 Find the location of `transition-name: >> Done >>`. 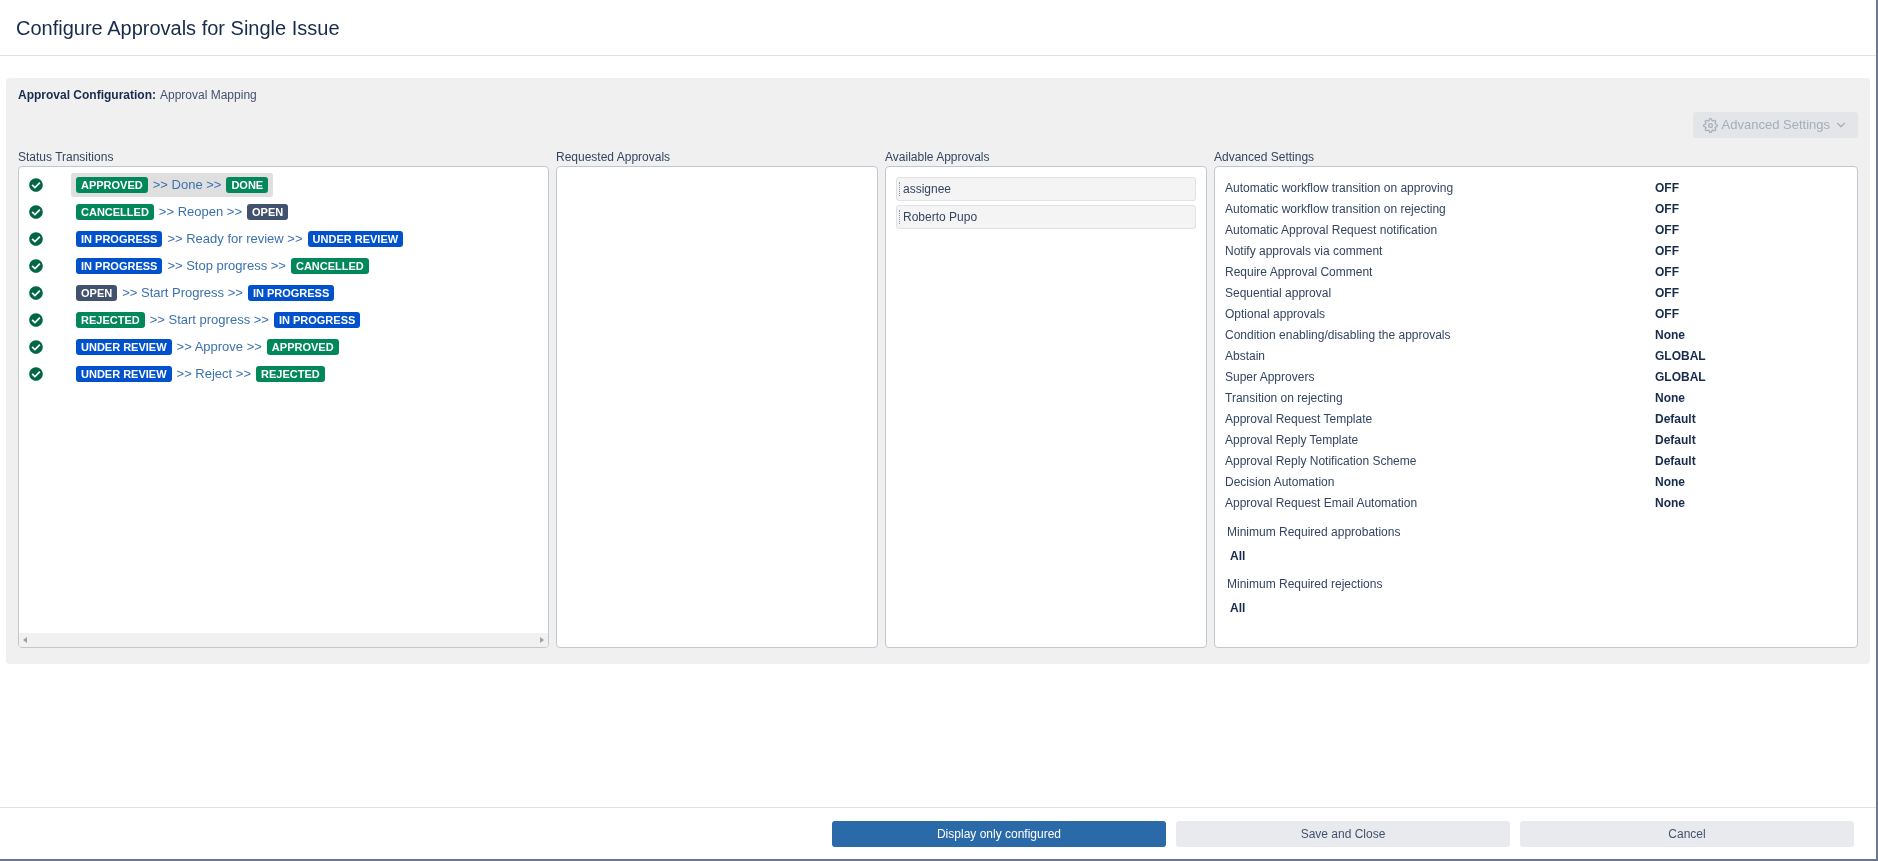

transition-name: >> Done >> is located at coordinates (187, 185).